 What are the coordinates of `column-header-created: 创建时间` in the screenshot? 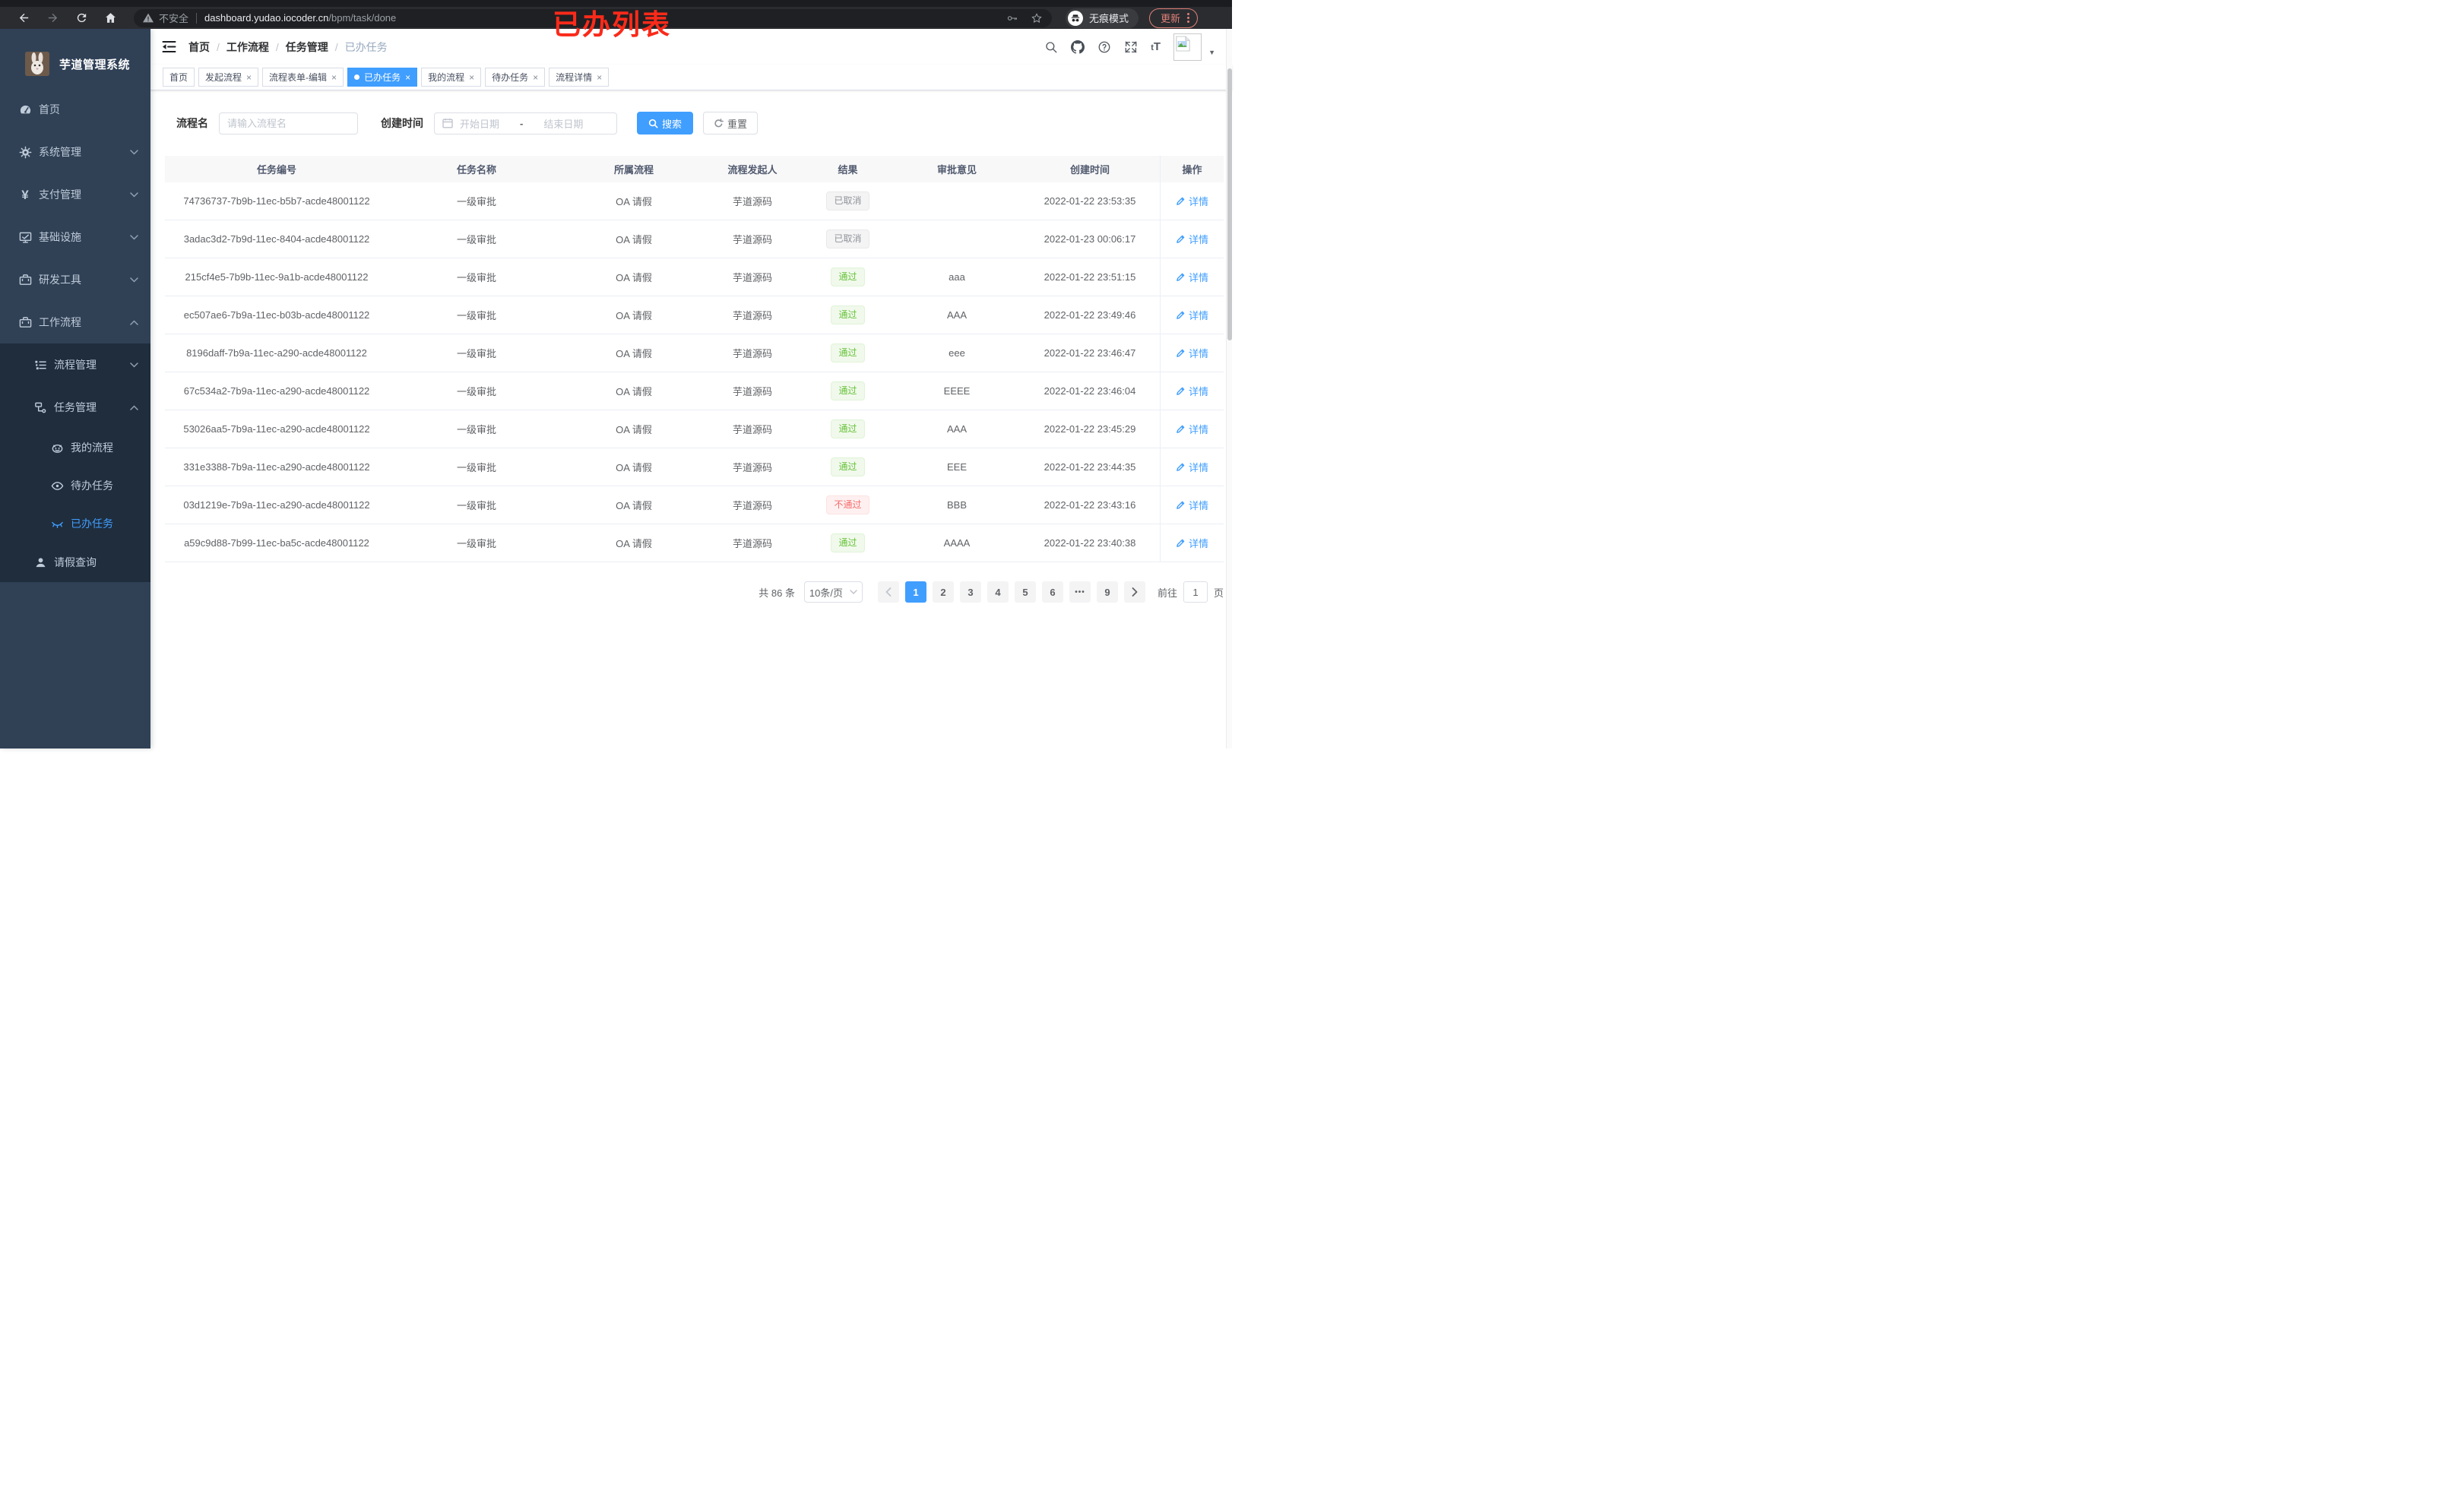 It's located at (1089, 170).